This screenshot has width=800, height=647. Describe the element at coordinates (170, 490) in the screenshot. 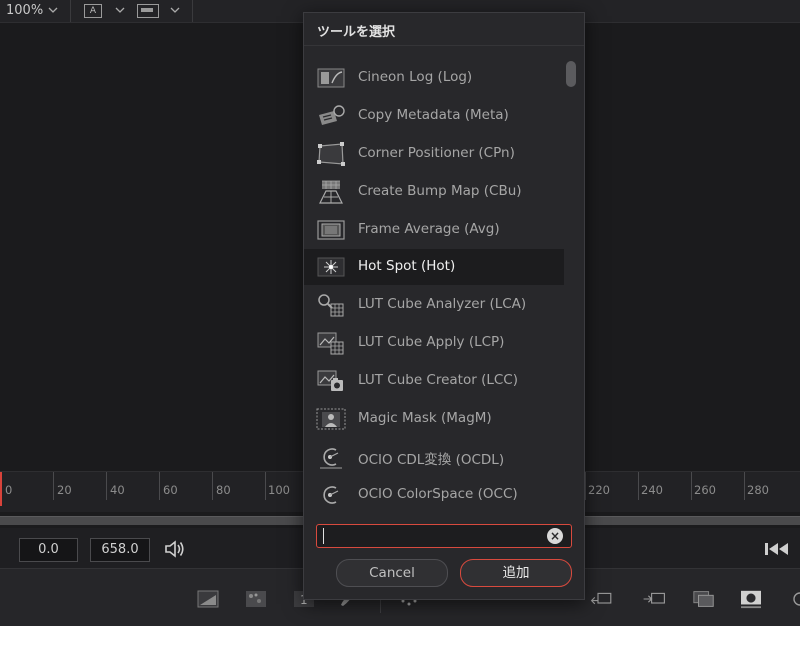

I see `ruler-tick-label: 60` at that location.